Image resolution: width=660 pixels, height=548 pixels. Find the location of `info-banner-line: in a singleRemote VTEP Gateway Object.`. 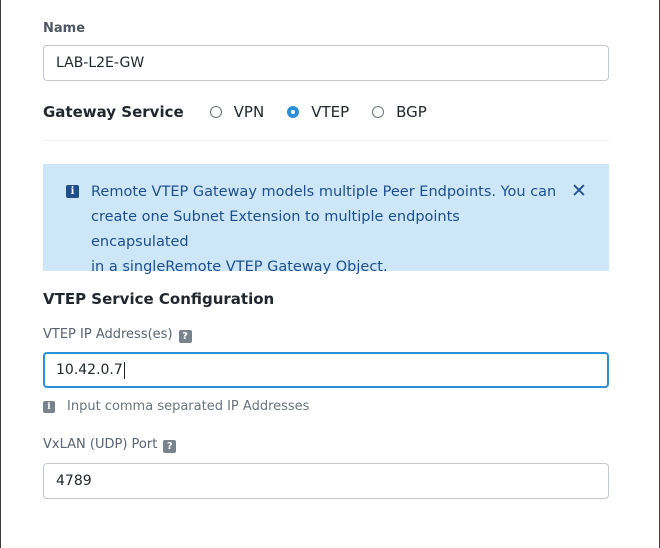

info-banner-line: in a singleRemote VTEP Gateway Object. is located at coordinates (239, 267).